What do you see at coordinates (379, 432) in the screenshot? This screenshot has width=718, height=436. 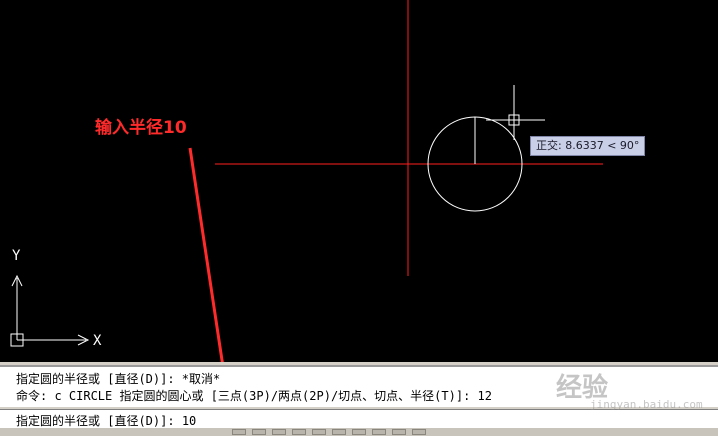 I see `dyn-toggle` at bounding box center [379, 432].